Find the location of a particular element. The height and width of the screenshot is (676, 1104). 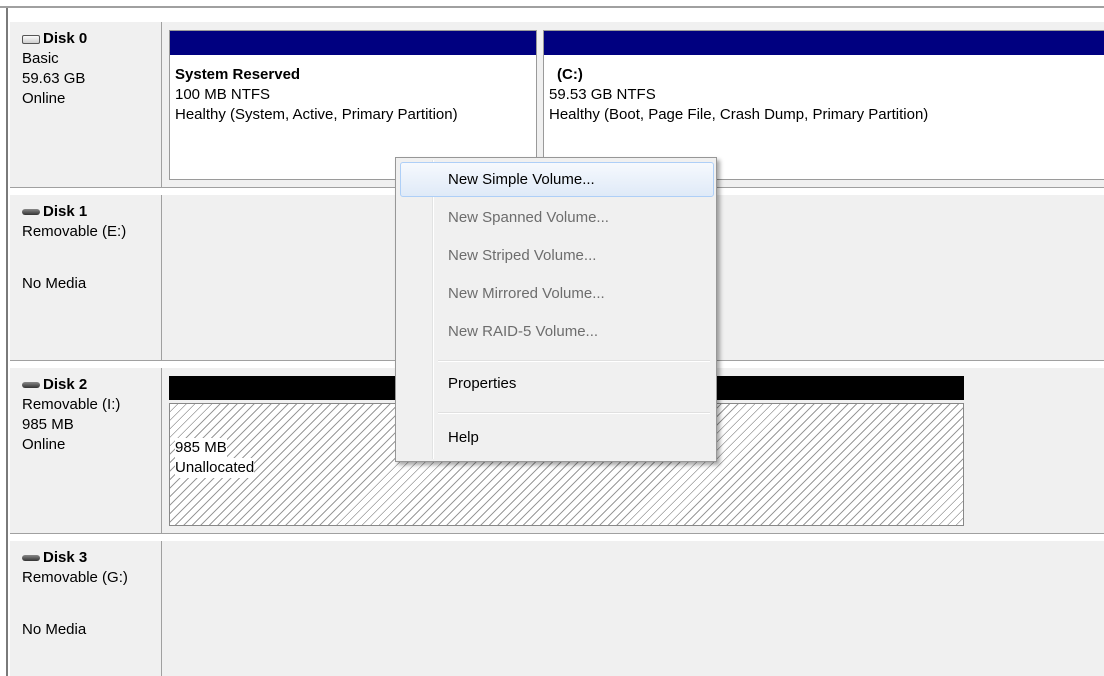

disk-0-size: 59.63 GB is located at coordinates (54, 78).